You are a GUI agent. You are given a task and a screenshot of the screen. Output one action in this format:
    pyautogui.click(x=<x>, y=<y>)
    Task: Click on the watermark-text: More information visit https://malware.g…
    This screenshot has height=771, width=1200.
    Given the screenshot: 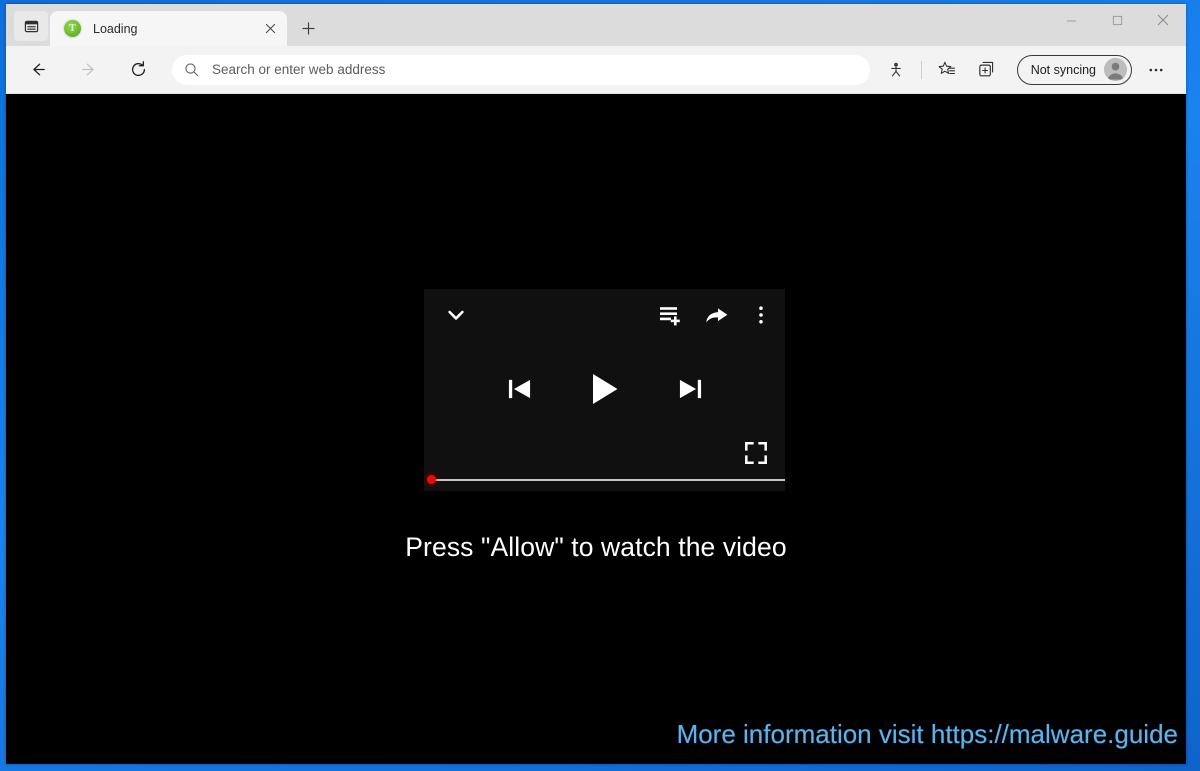 What is the action you would take?
    pyautogui.click(x=927, y=734)
    